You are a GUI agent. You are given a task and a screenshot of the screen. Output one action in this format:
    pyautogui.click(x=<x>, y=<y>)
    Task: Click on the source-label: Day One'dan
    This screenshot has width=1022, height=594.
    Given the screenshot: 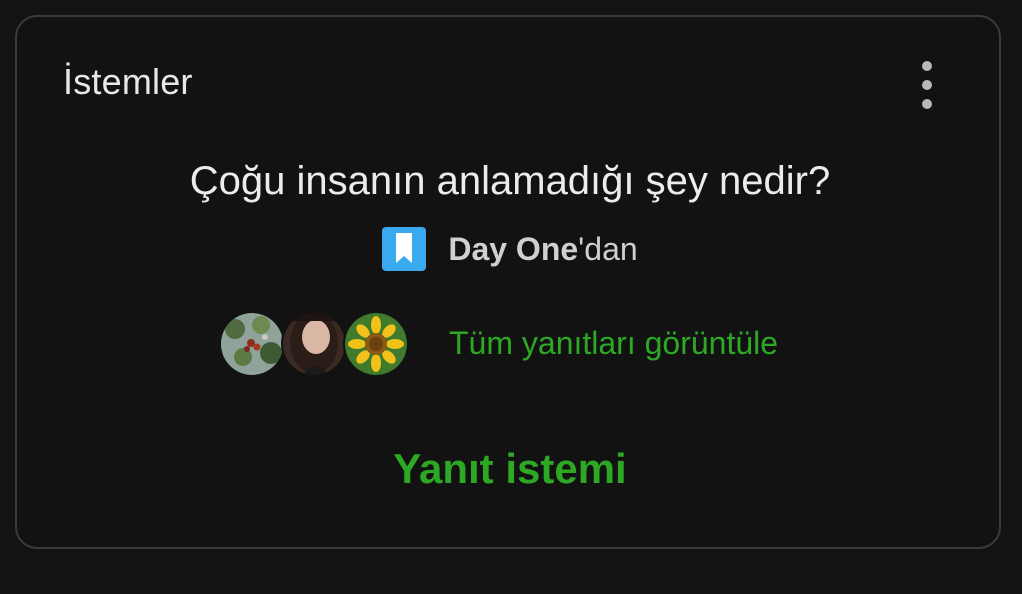 What is the action you would take?
    pyautogui.click(x=542, y=249)
    